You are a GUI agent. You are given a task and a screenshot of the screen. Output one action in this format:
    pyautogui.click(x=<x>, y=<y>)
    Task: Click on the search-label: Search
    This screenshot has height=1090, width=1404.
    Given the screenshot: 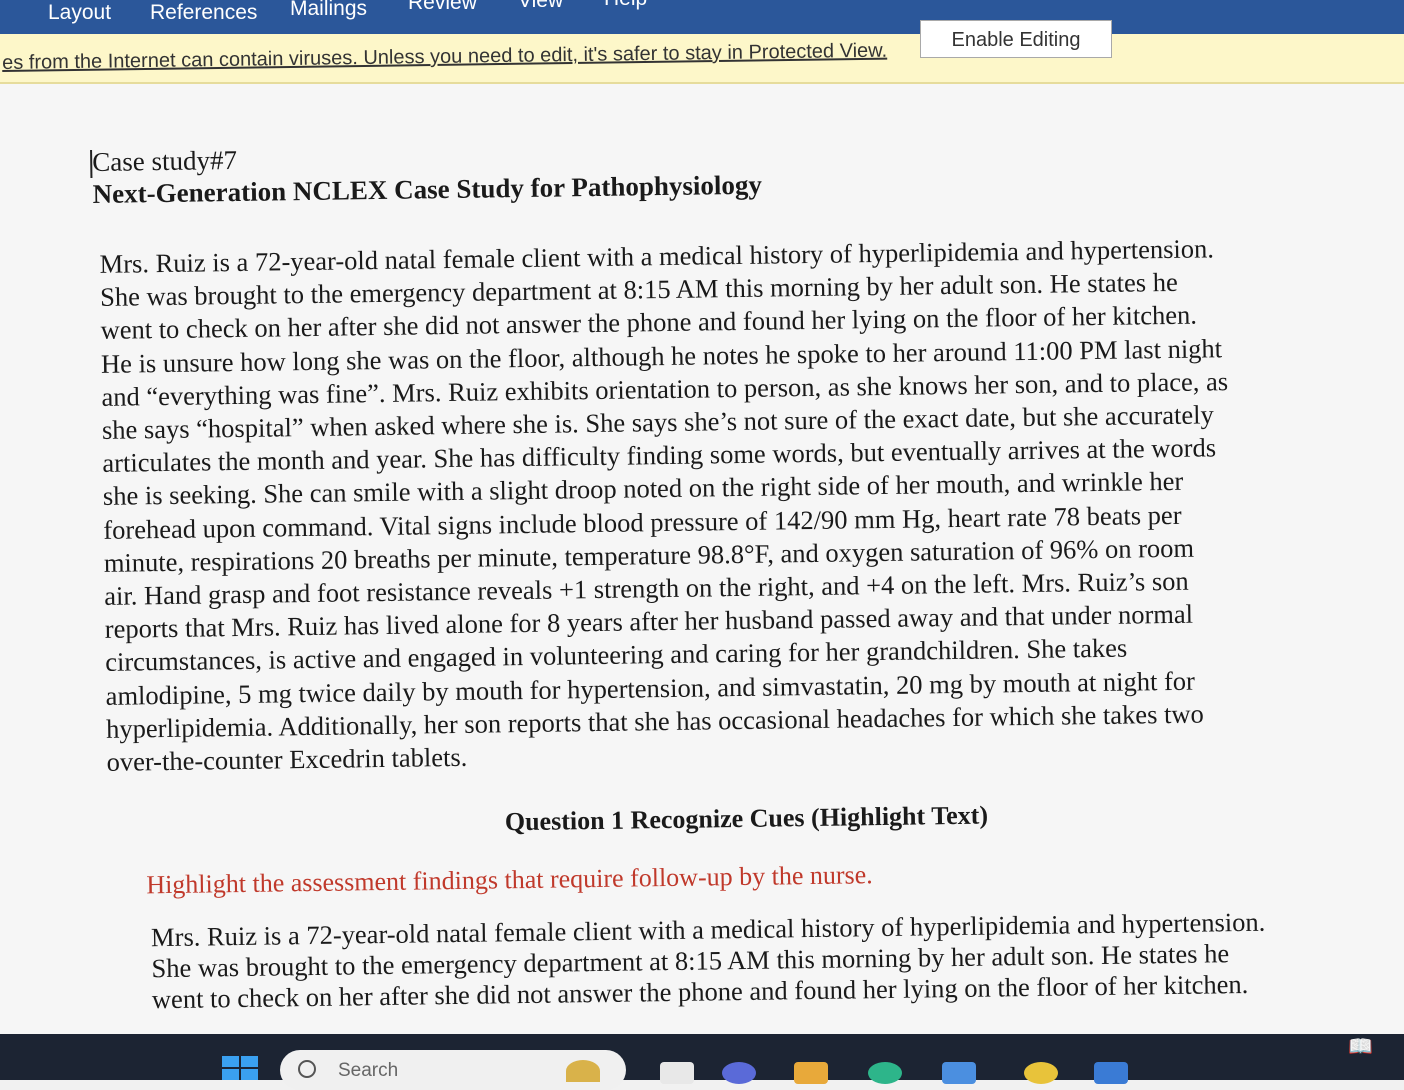 What is the action you would take?
    pyautogui.click(x=368, y=1070)
    